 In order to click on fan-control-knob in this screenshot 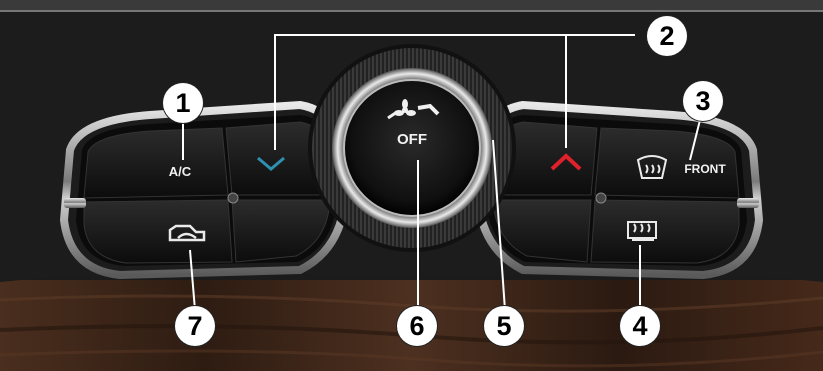, I will do `click(412, 148)`.